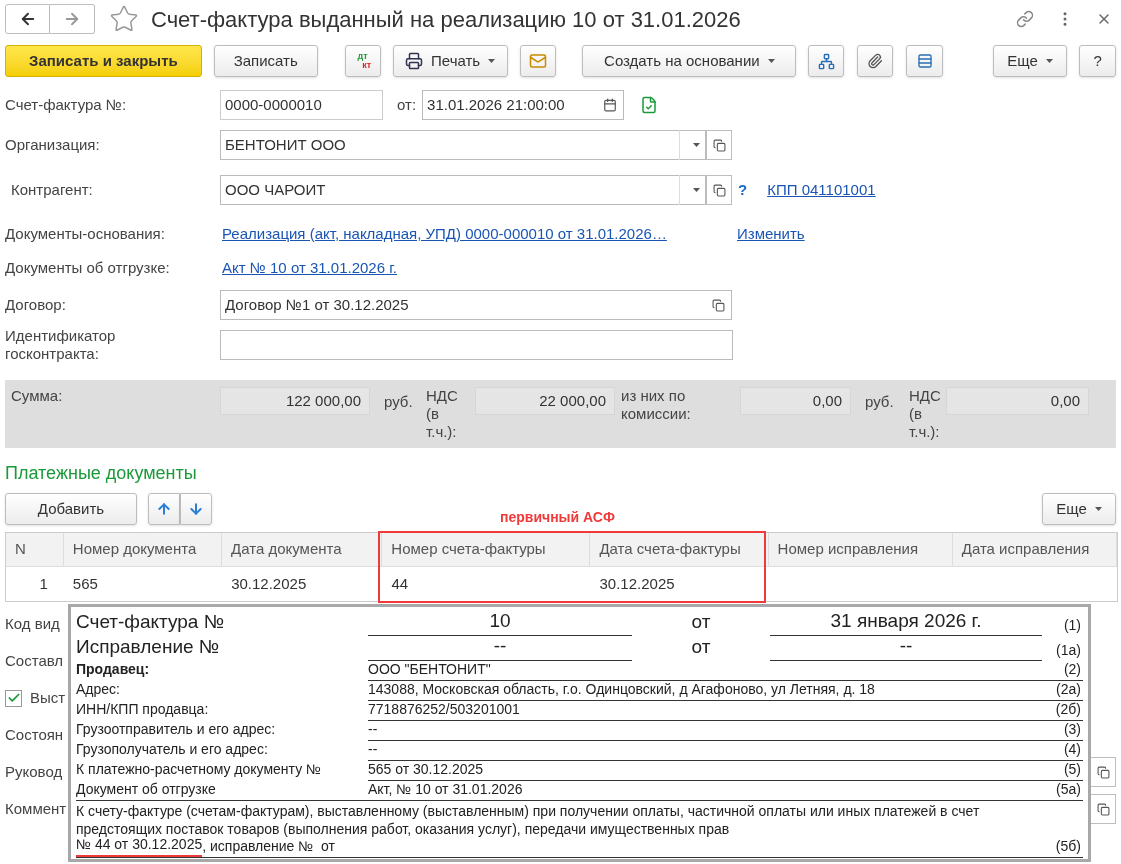 This screenshot has width=1121, height=864. What do you see at coordinates (444, 709) in the screenshot?
I see `preview-value: 7718876252/503201001` at bounding box center [444, 709].